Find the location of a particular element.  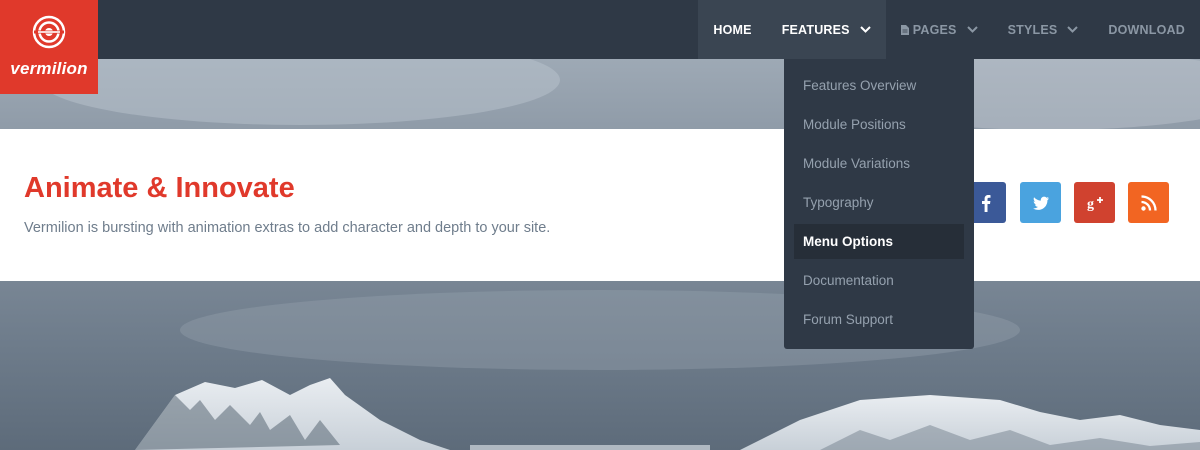

document-icon is located at coordinates (904, 29).